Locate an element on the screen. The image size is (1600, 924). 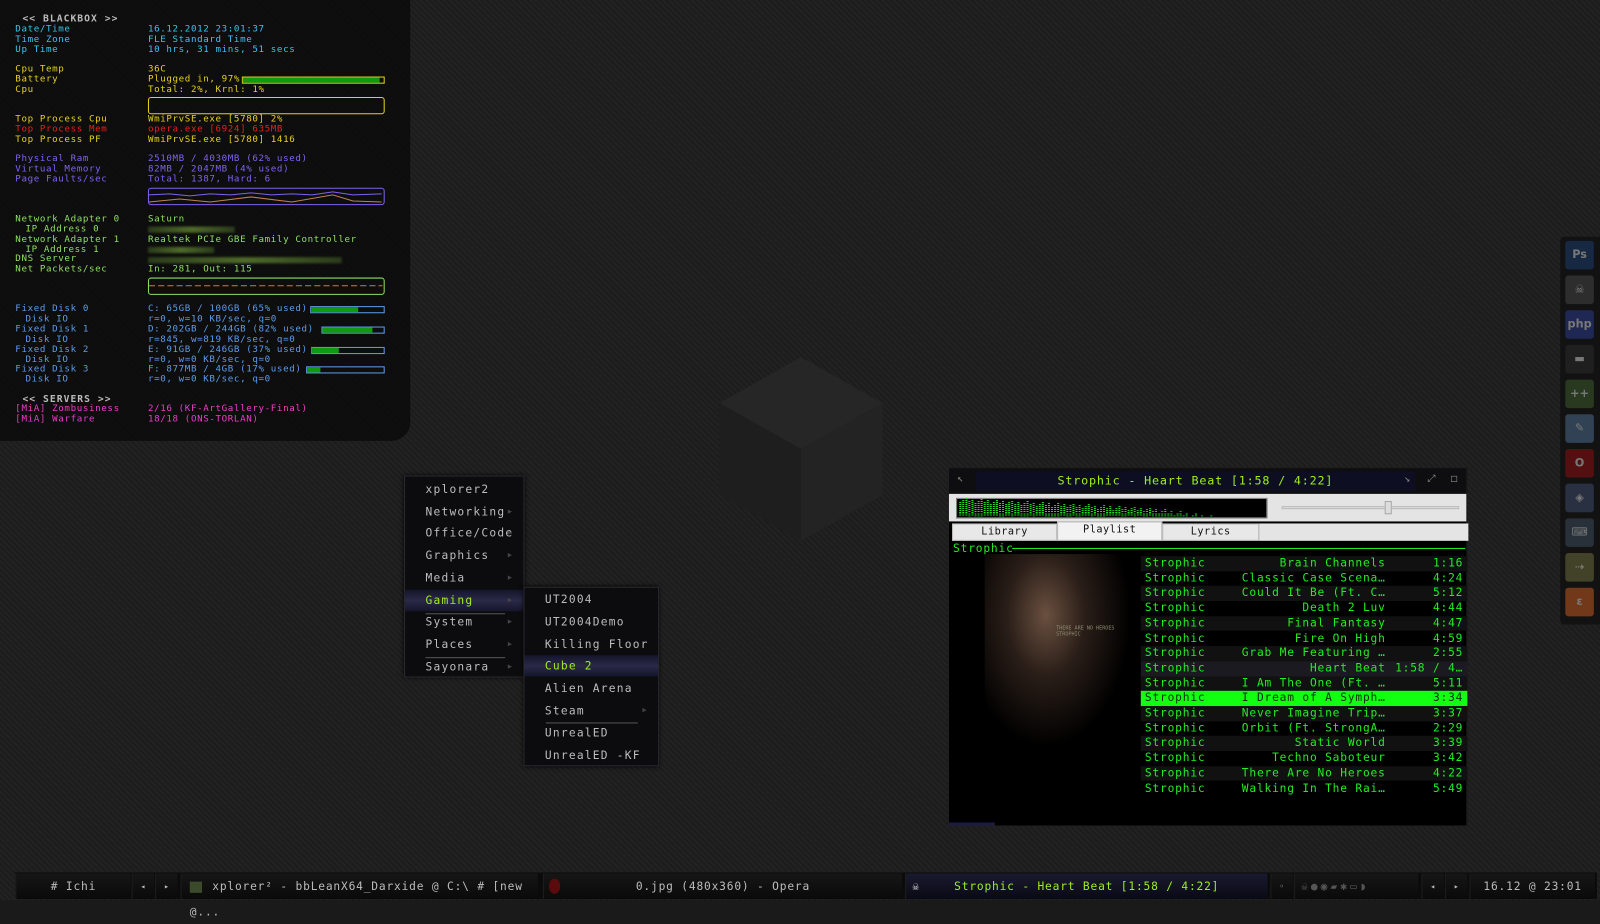
expand-icon: ⤢ is located at coordinates (1432, 478).